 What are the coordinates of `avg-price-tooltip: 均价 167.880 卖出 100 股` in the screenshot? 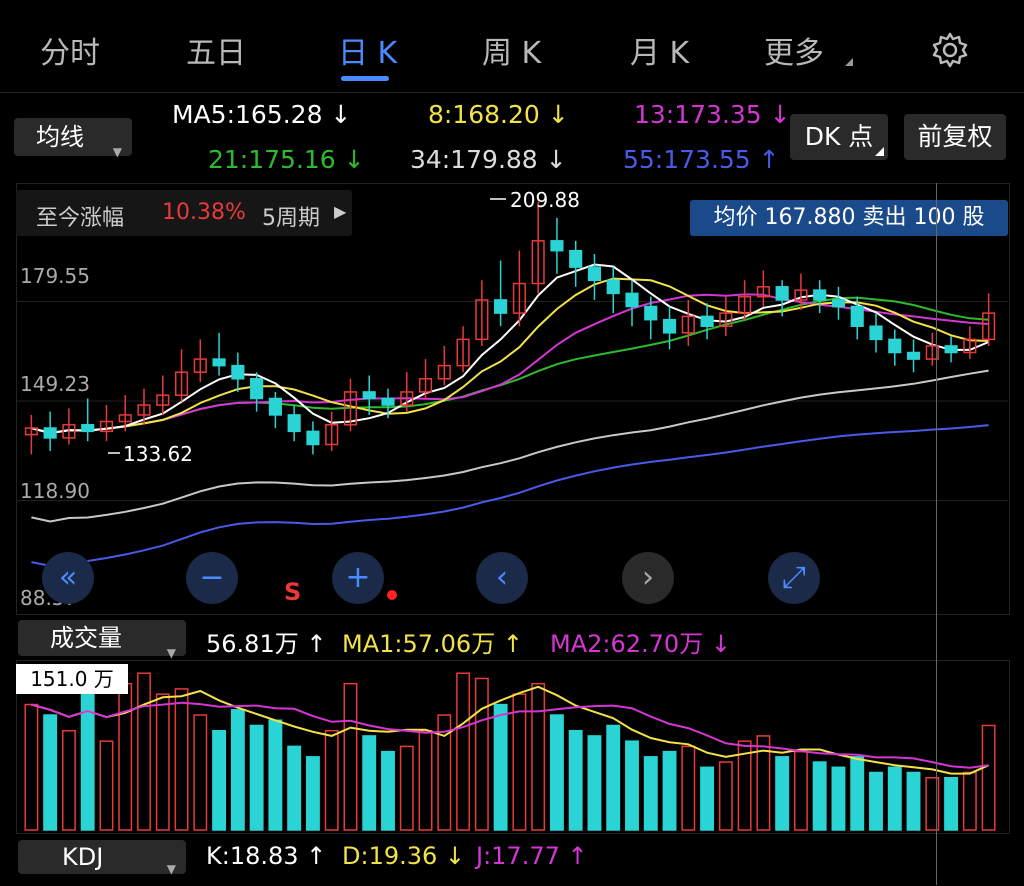 It's located at (849, 218).